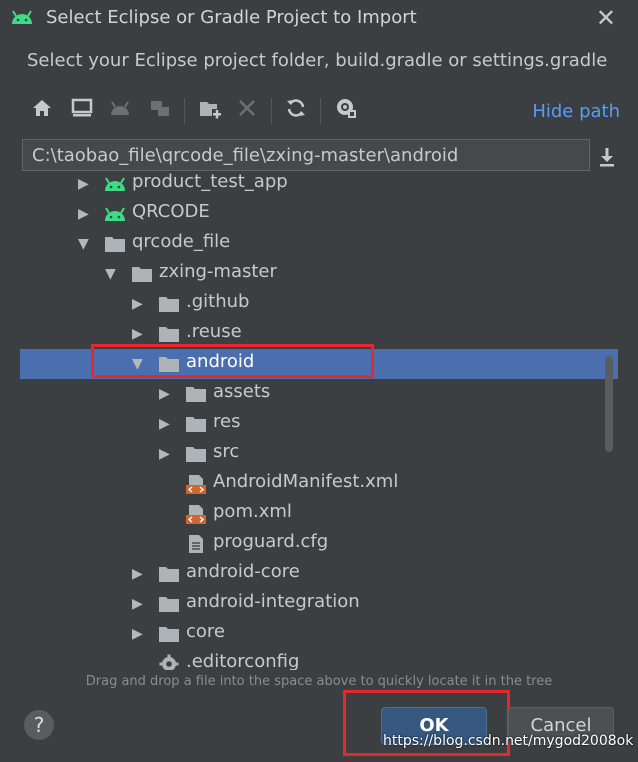 This screenshot has width=638, height=762. I want to click on tree-row: ▶ android-core, so click(319, 574).